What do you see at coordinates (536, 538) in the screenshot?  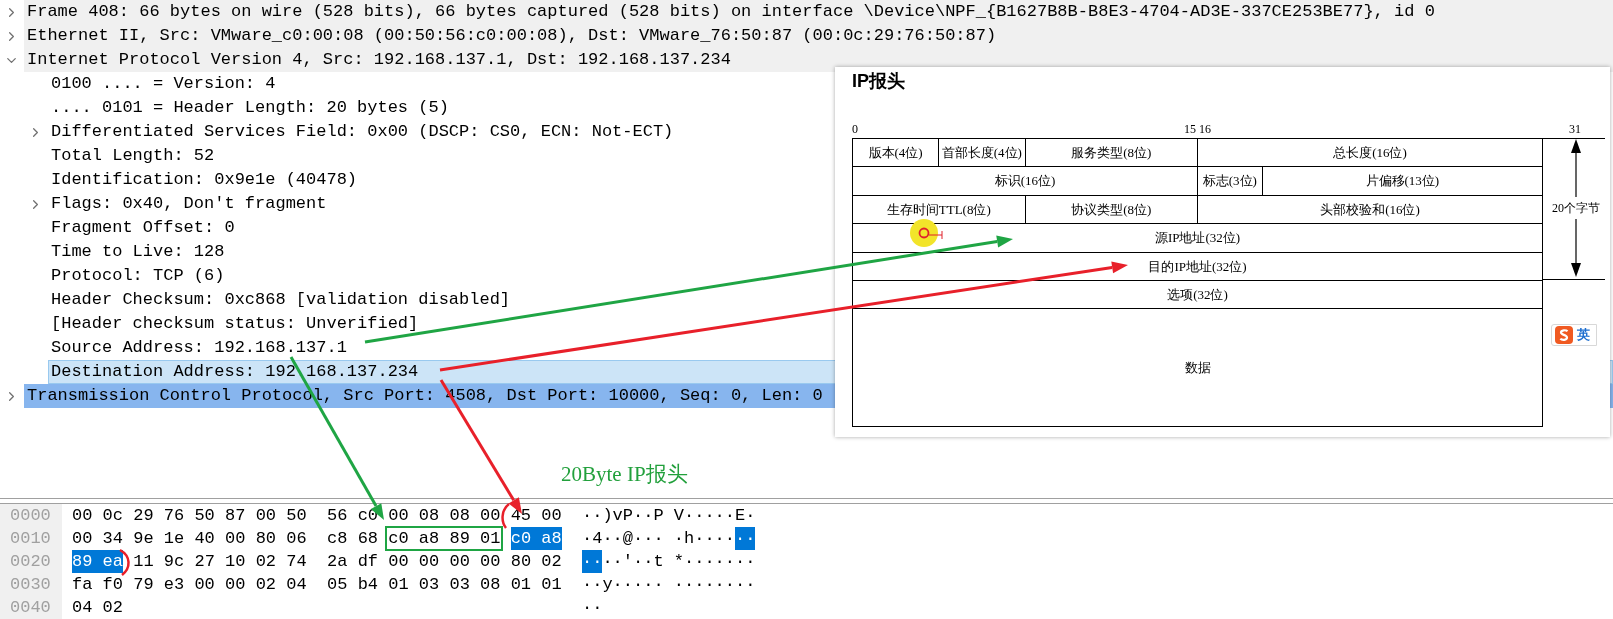 I see `hex-bytes: c0 a8` at bounding box center [536, 538].